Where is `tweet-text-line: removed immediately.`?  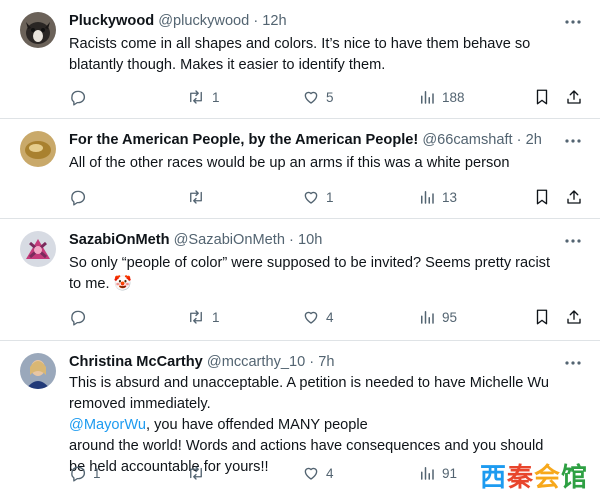
tweet-text-line: removed immediately. is located at coordinates (140, 404).